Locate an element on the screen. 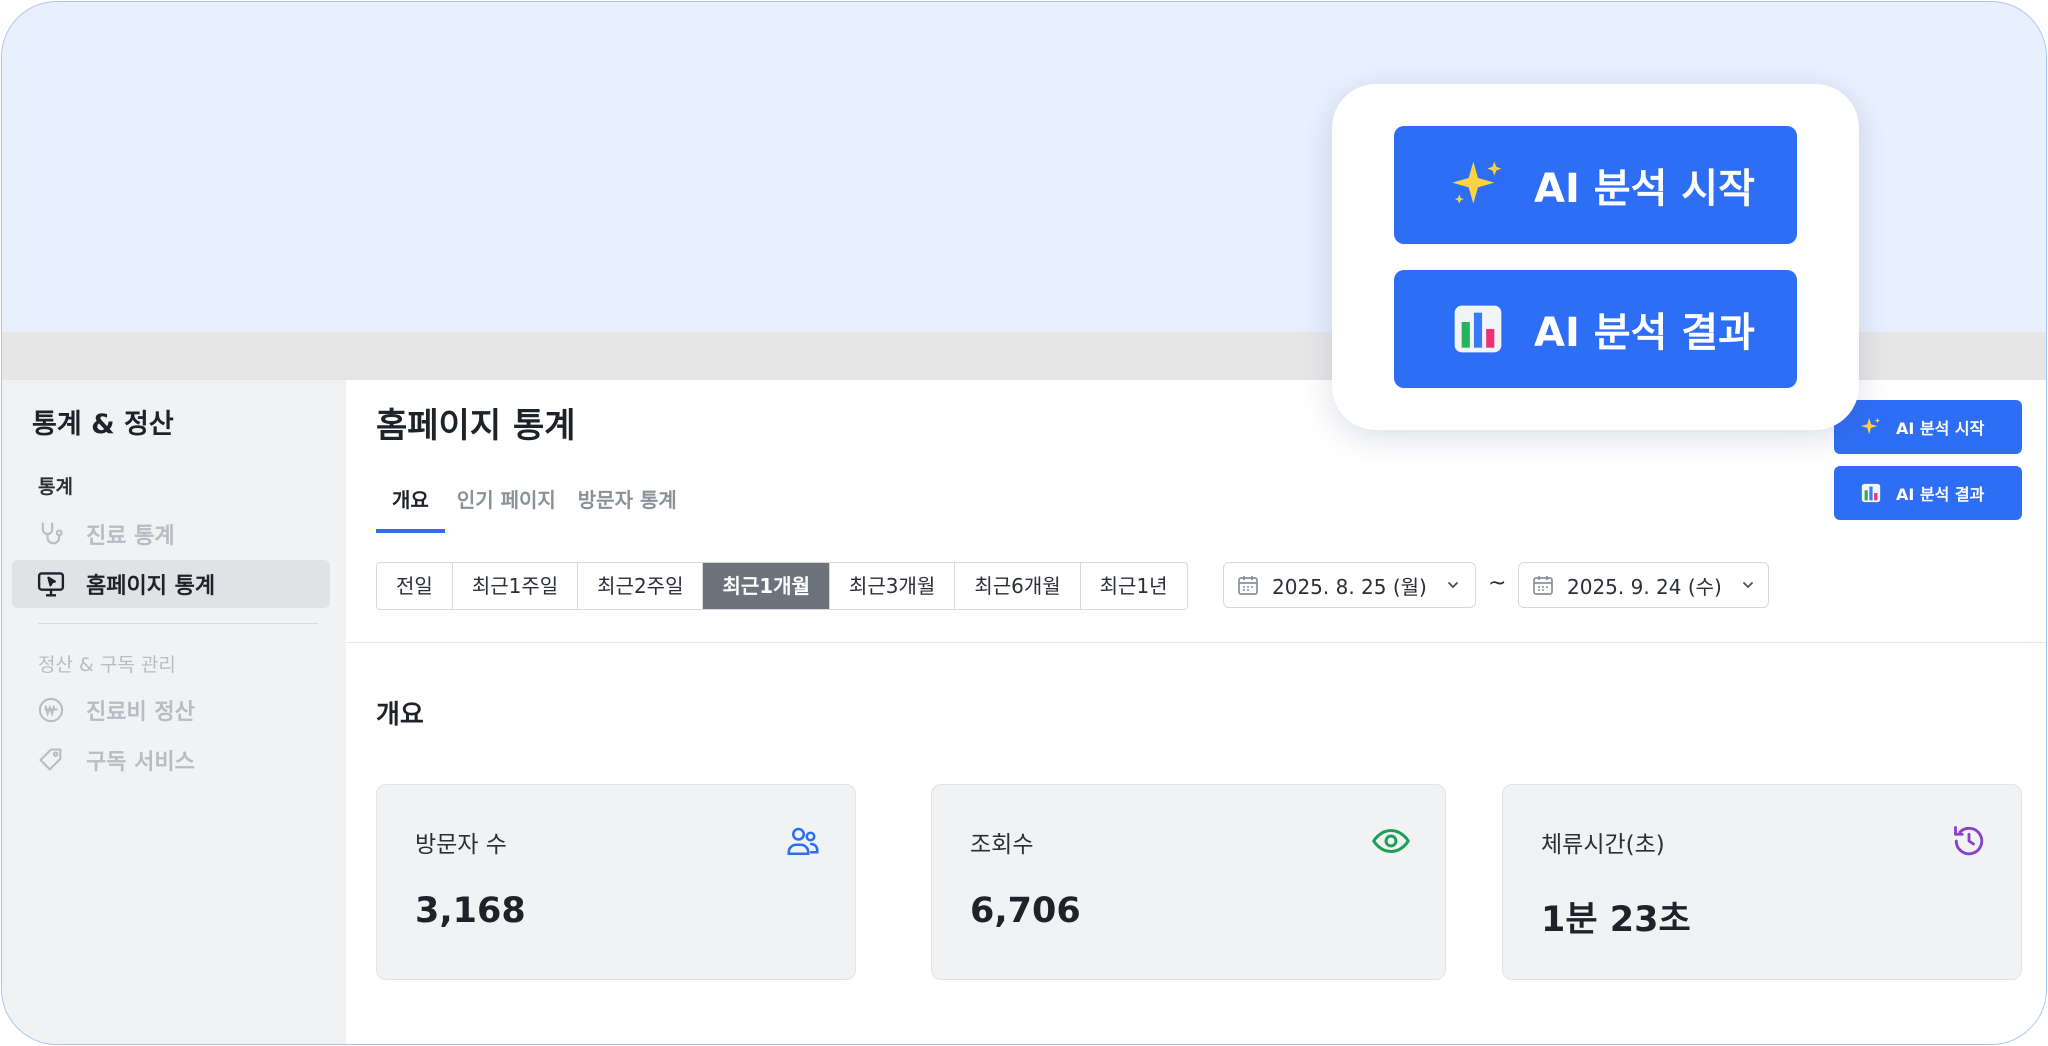 The image size is (2048, 1046). monitor-cursor-icon is located at coordinates (51, 584).